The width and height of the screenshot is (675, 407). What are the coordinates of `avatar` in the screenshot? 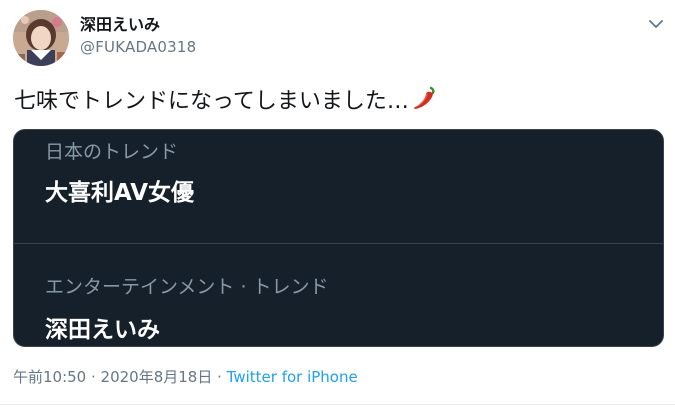 It's located at (41, 38).